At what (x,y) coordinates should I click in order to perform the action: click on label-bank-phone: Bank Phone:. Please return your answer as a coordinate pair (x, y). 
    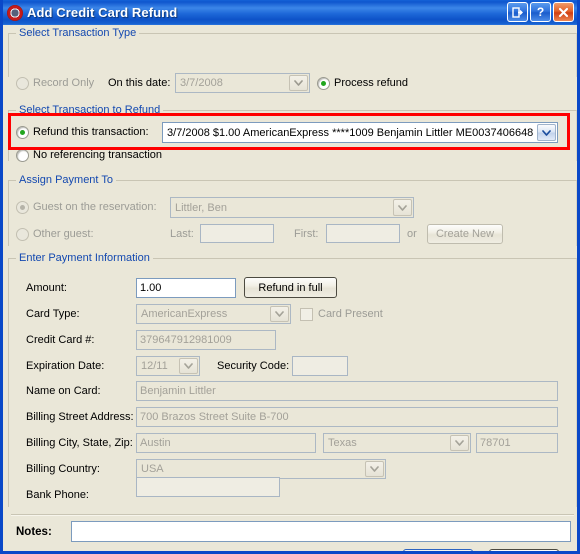
    Looking at the image, I should click on (57, 495).